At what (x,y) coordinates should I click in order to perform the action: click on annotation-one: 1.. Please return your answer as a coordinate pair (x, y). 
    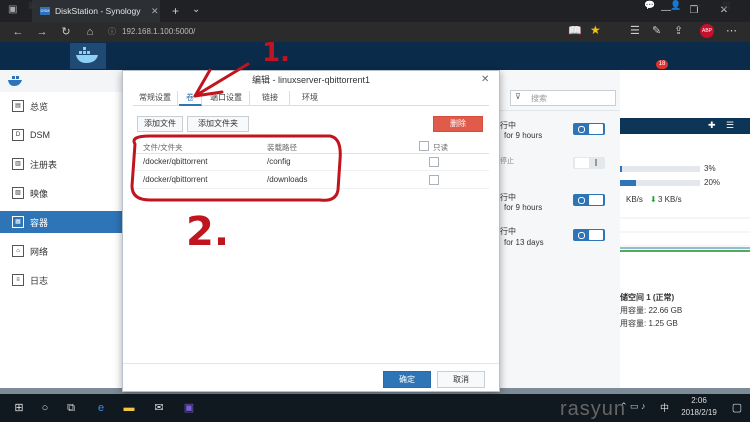
    Looking at the image, I should click on (276, 53).